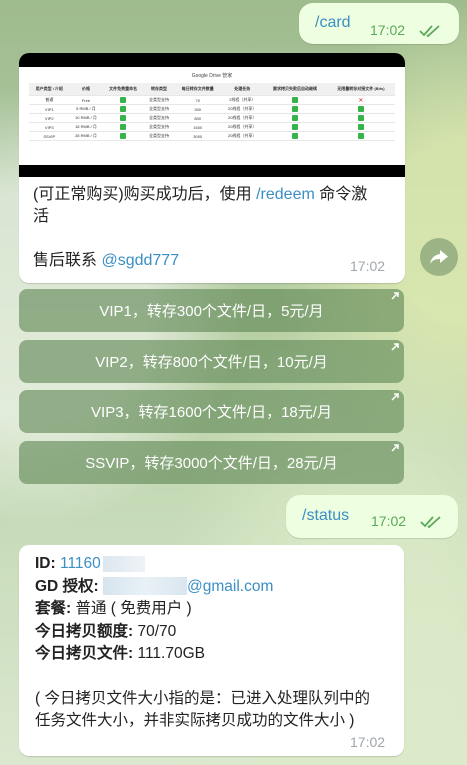 This screenshot has height=765, width=467. Describe the element at coordinates (230, 586) in the screenshot. I see `status-gd-email: @gmail.com` at that location.